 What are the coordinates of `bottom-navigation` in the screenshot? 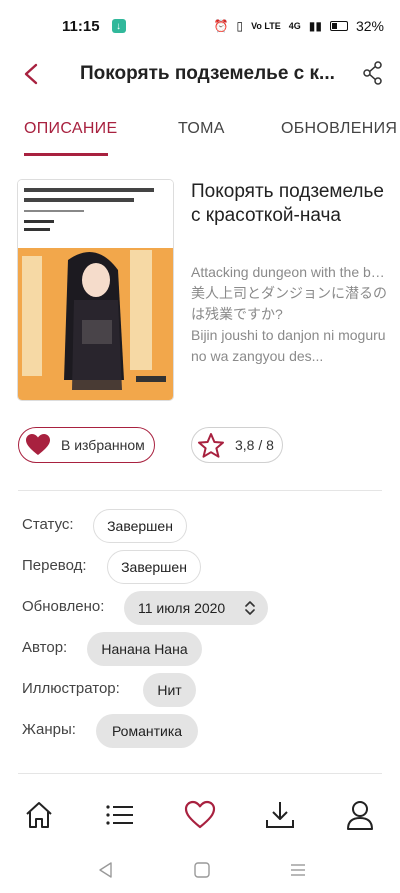 It's located at (200, 815).